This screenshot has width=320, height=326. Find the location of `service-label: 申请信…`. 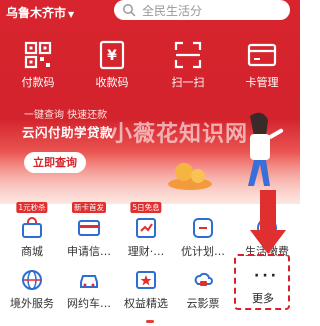

service-label: 申请信… is located at coordinates (89, 251).